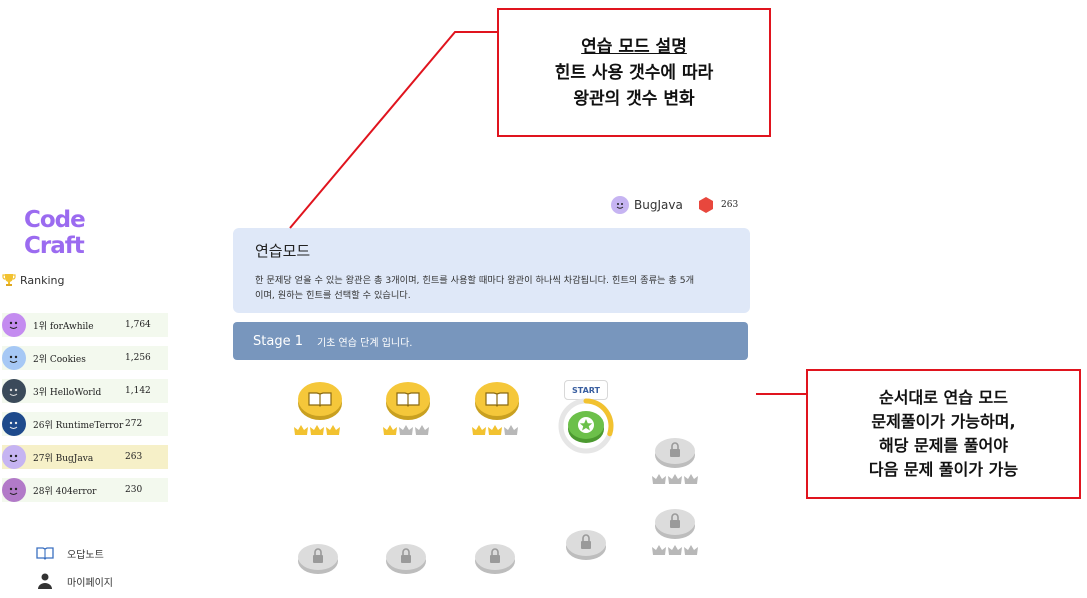 This screenshot has height=598, width=1087. I want to click on ranking-row: 26위 RuntimeTerror 272, so click(85, 424).